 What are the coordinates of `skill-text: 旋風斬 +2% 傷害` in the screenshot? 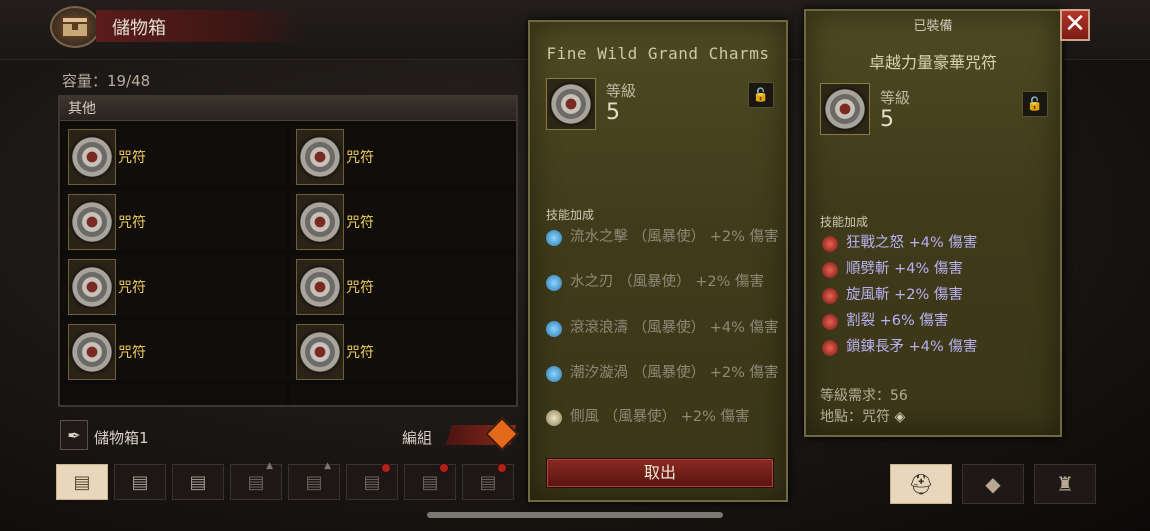 It's located at (904, 295).